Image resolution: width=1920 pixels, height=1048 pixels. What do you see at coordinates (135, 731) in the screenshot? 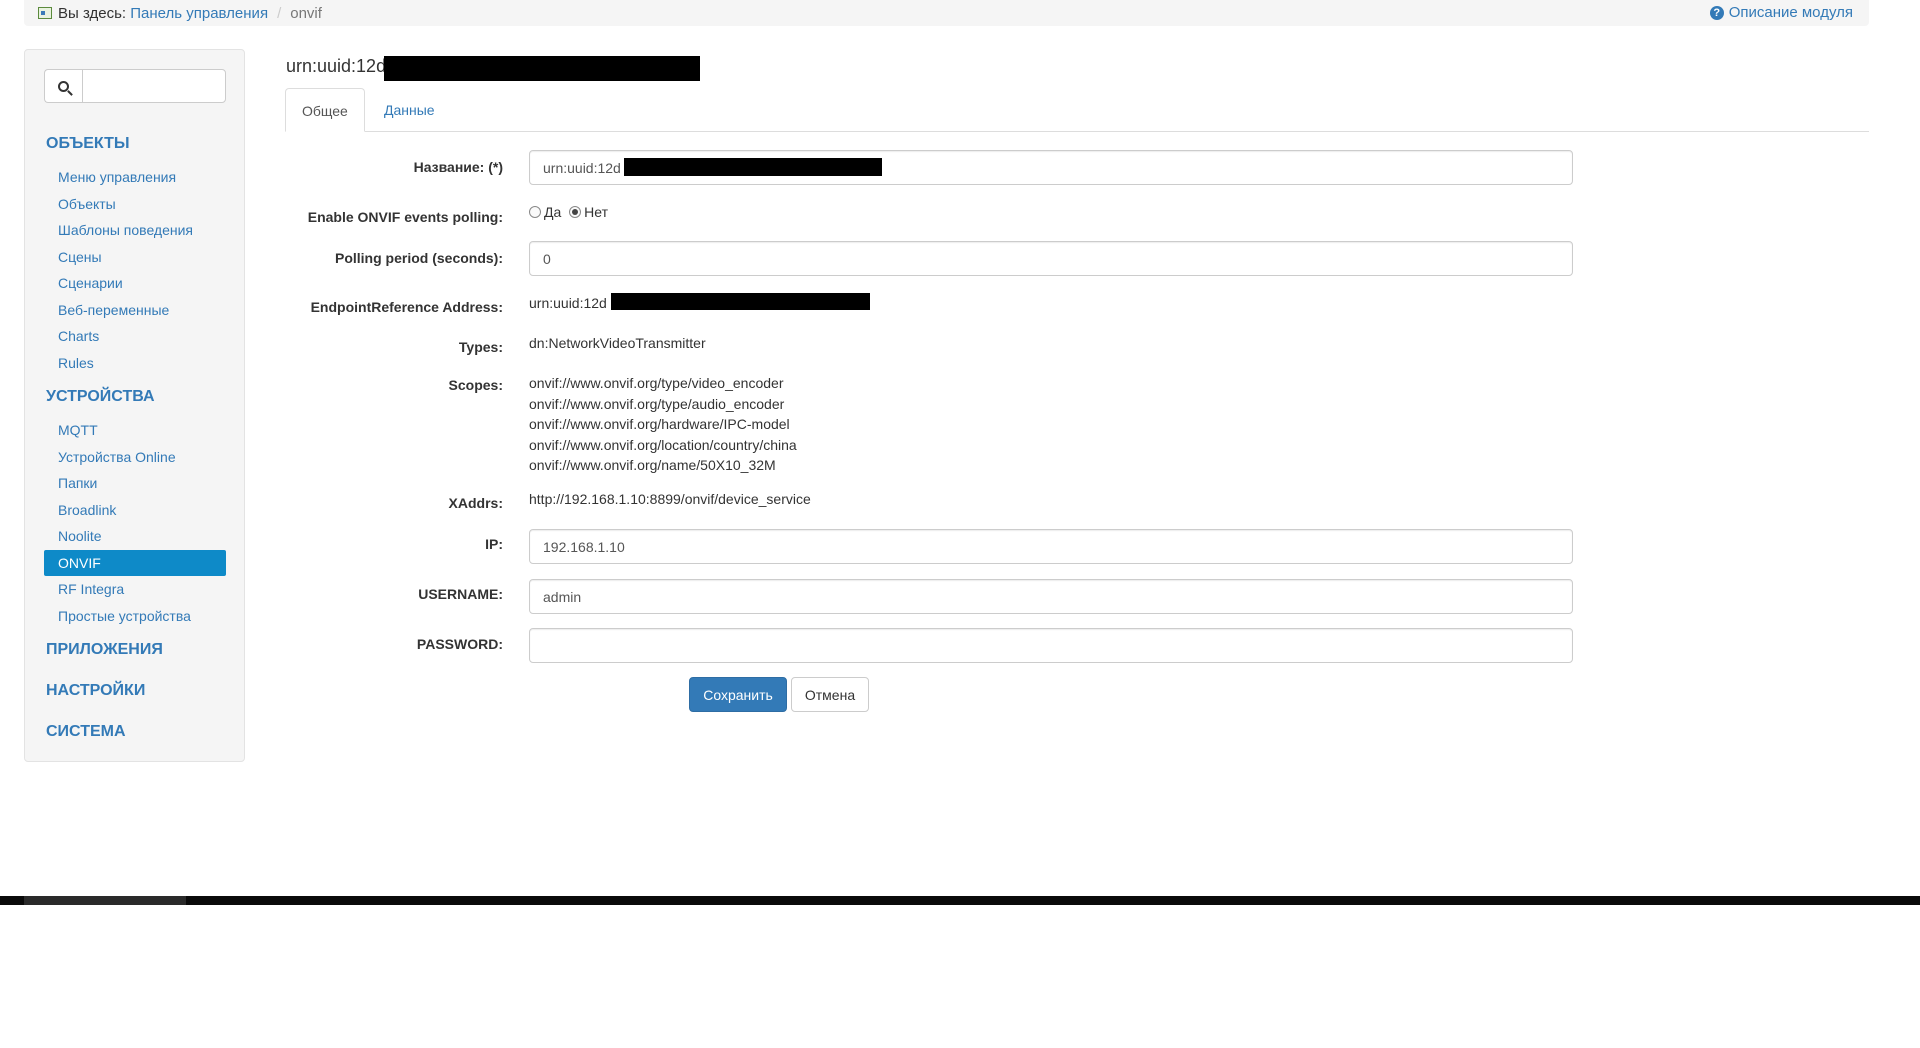
I see `nav-header-system: СИСТЕМА` at bounding box center [135, 731].